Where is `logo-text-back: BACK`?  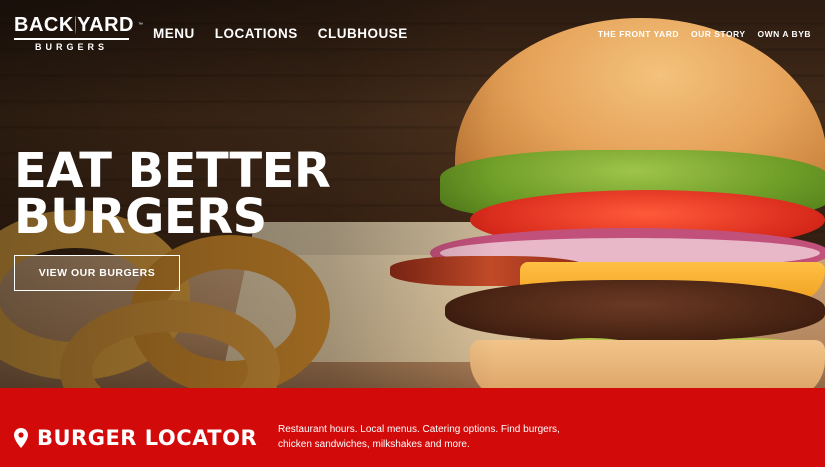 logo-text-back: BACK is located at coordinates (44, 25).